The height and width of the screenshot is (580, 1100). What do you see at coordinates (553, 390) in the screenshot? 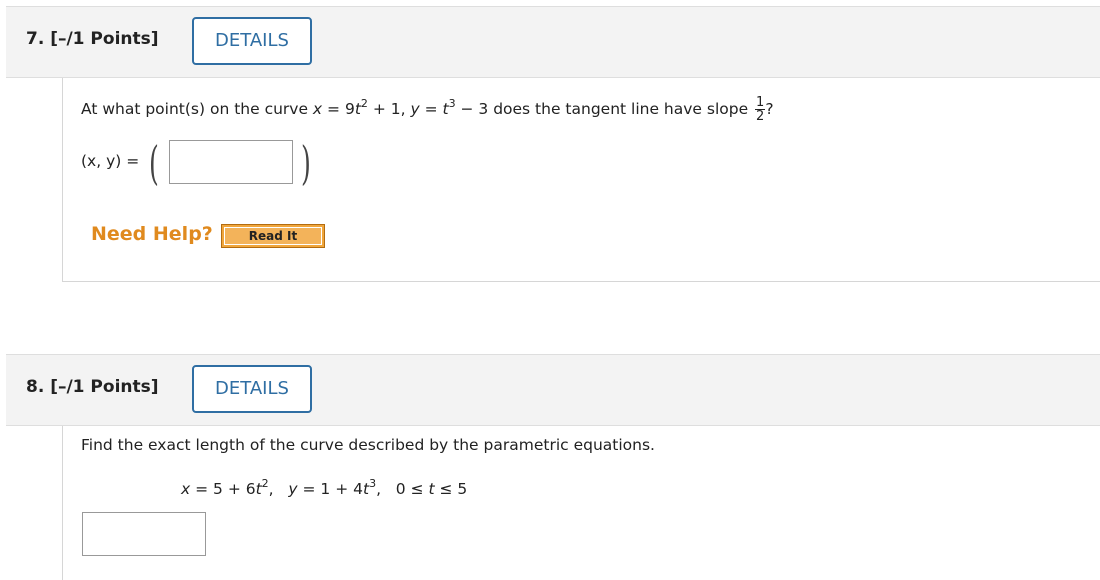
I see `question-8-header: 8. [–/1 Points] DETAILS` at bounding box center [553, 390].